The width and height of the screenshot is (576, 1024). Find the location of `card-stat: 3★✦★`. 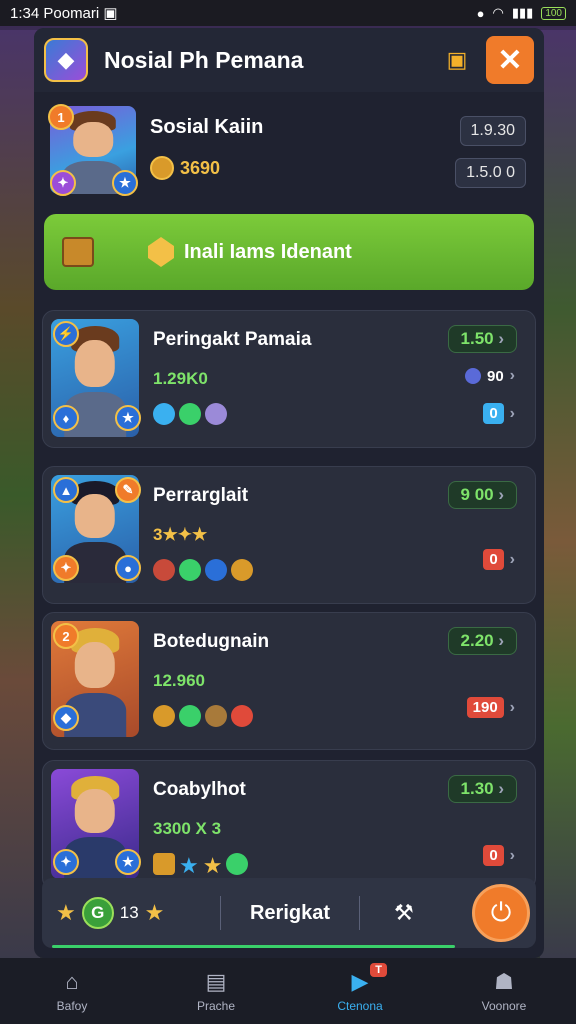

card-stat: 3★✦★ is located at coordinates (180, 534).